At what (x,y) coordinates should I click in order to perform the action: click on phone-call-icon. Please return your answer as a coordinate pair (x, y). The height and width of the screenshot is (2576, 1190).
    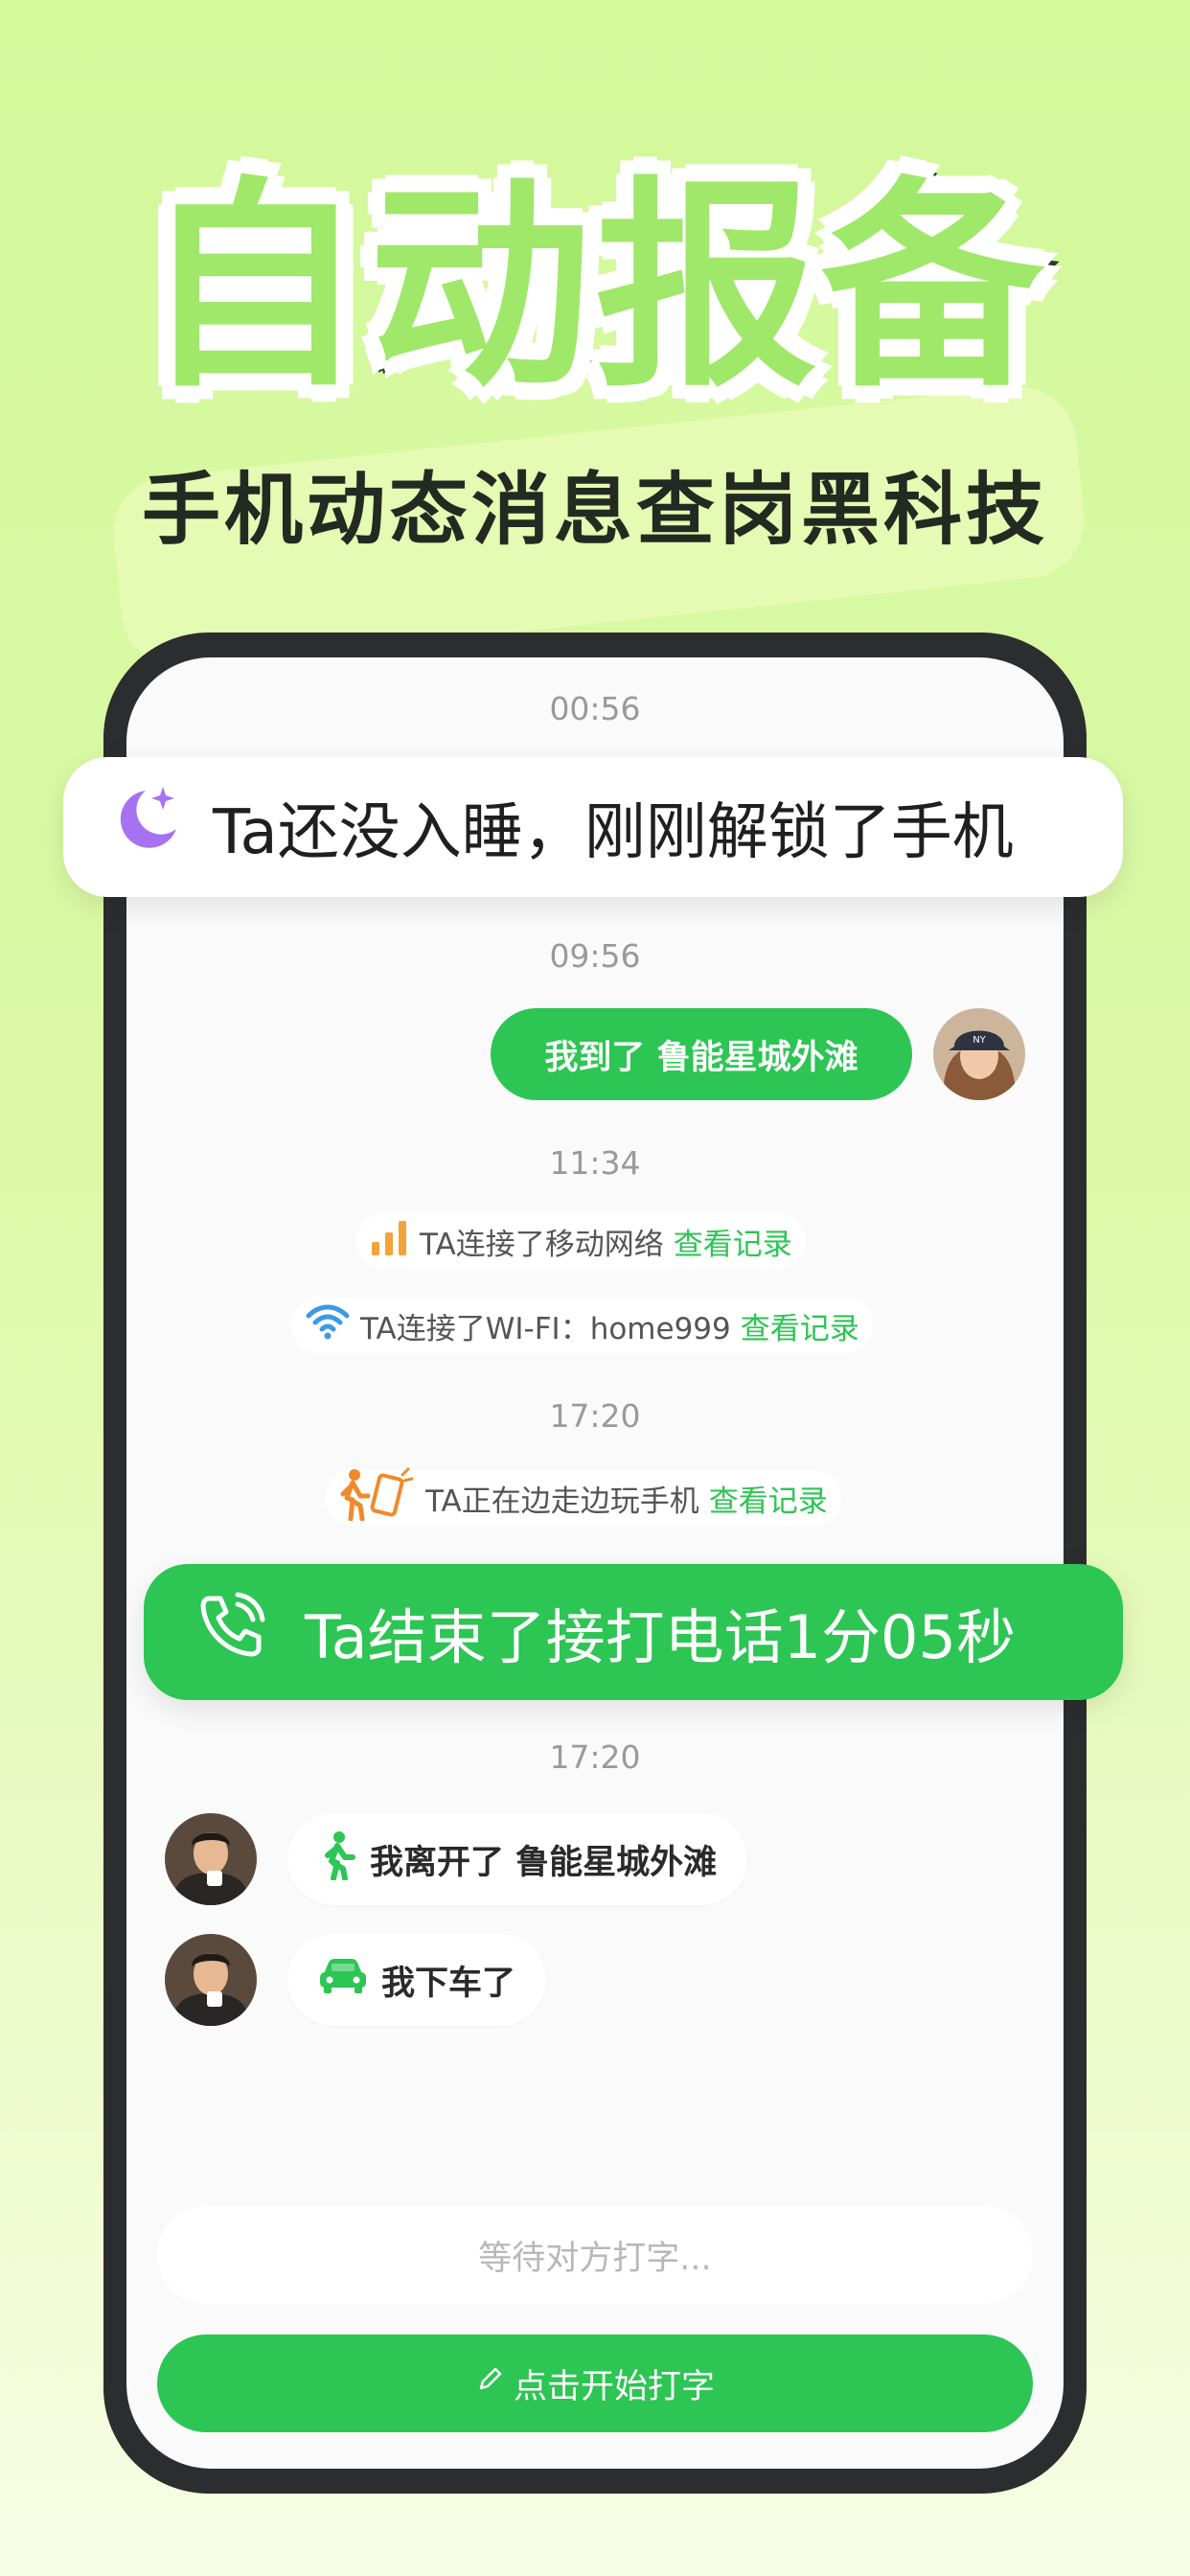
    Looking at the image, I should click on (232, 1632).